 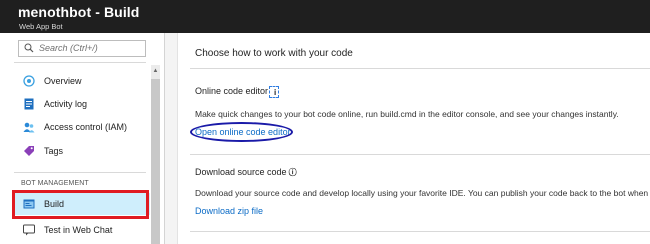 I want to click on download-source-title: Download source code ⓘ, so click(x=246, y=172).